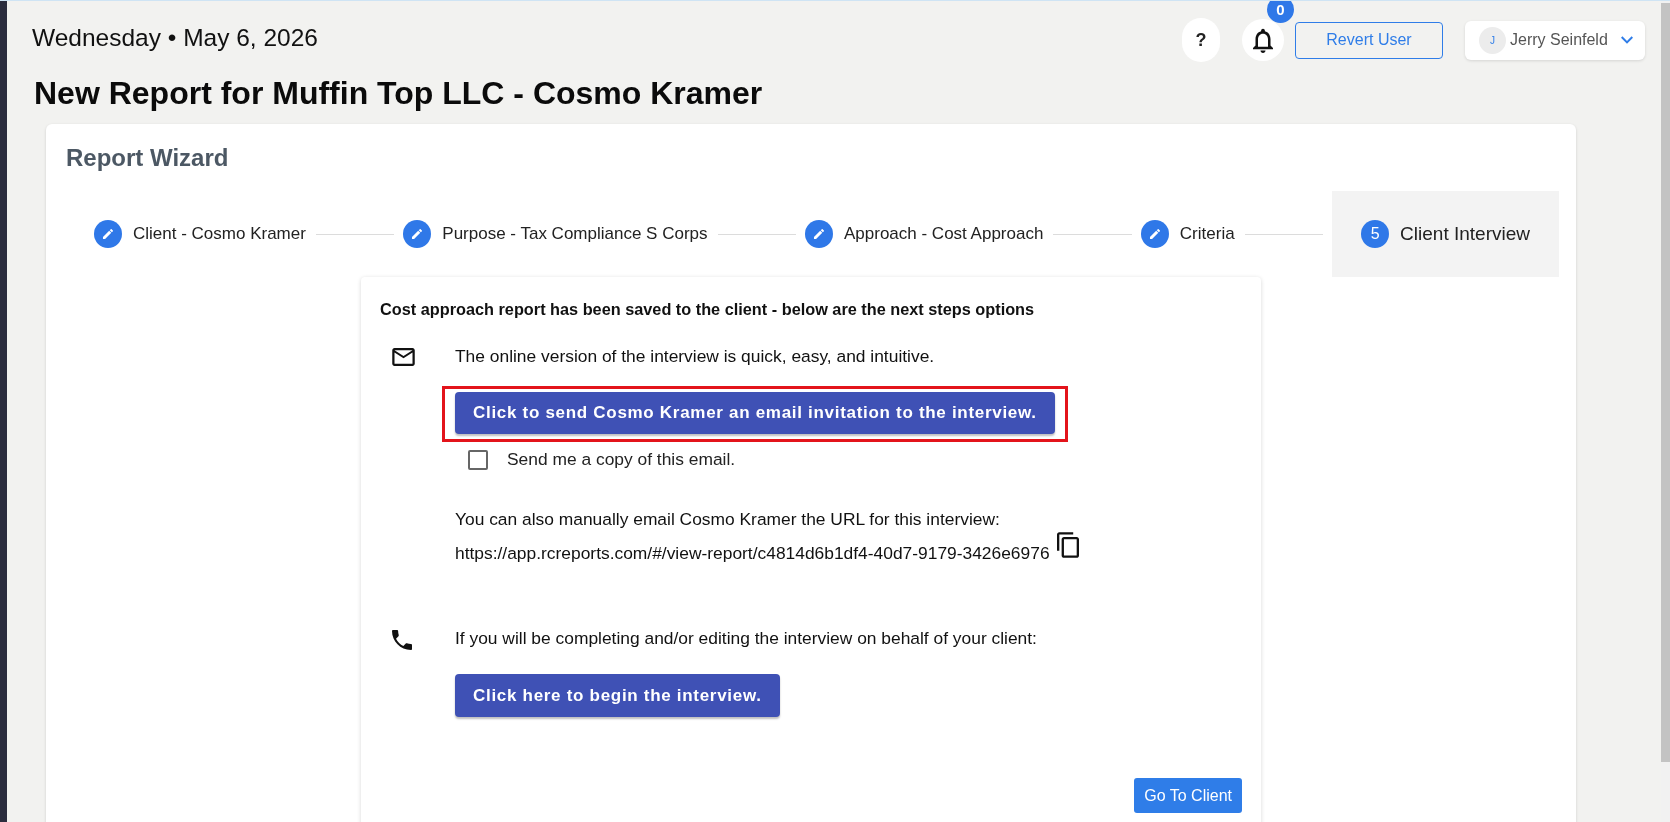 Image resolution: width=1670 pixels, height=822 pixels. What do you see at coordinates (708, 309) in the screenshot?
I see `panel-heading: Cost approach report has been saved to the client - below are the next steps options` at bounding box center [708, 309].